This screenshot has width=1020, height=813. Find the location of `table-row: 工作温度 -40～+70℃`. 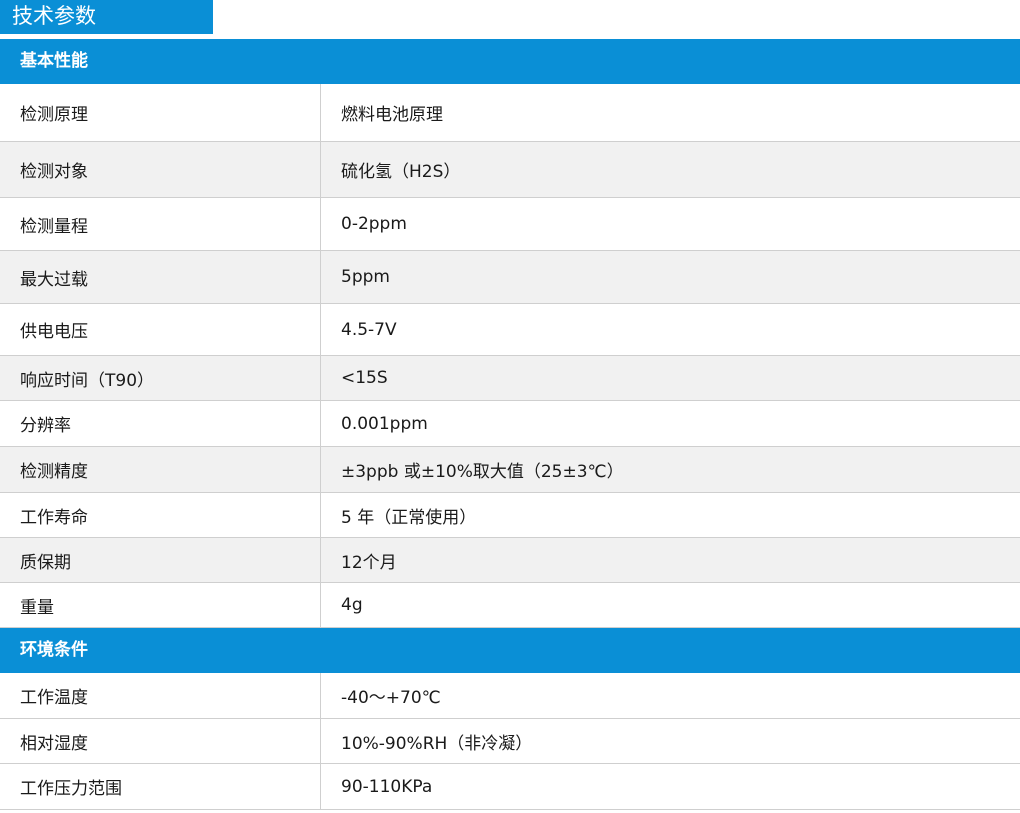

table-row: 工作温度 -40～+70℃ is located at coordinates (510, 696).